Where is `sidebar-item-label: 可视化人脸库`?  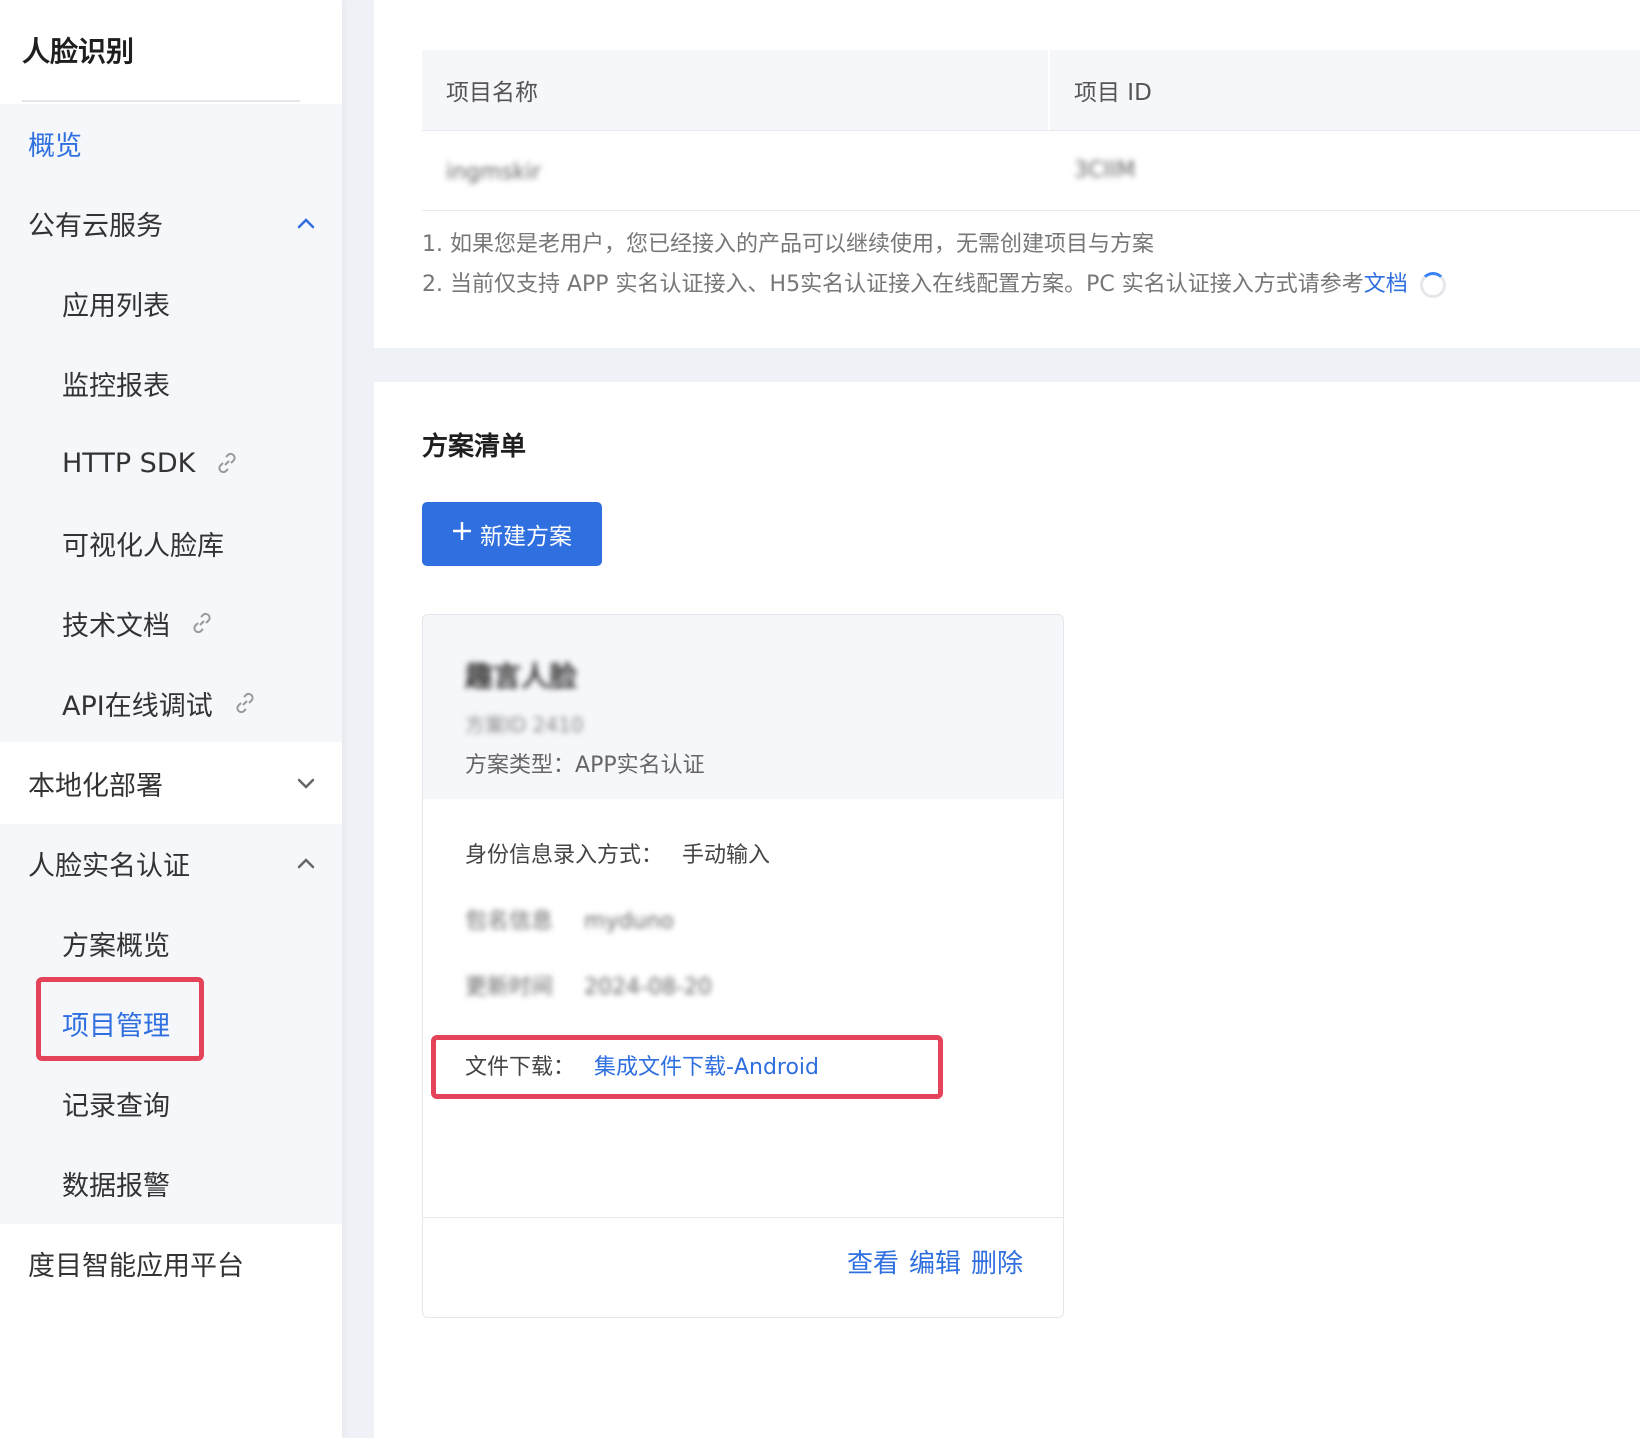
sidebar-item-label: 可视化人脸库 is located at coordinates (143, 546).